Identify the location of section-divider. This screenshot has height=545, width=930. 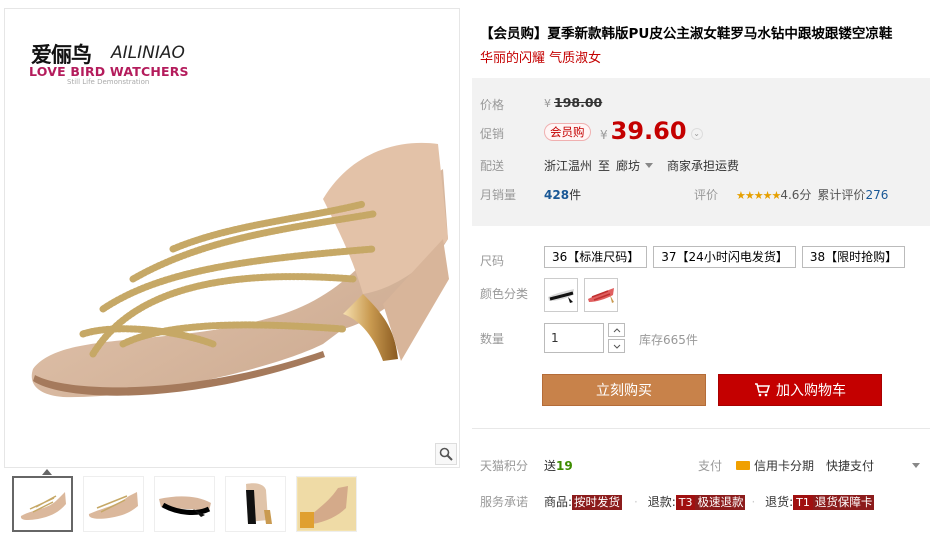
(701, 428).